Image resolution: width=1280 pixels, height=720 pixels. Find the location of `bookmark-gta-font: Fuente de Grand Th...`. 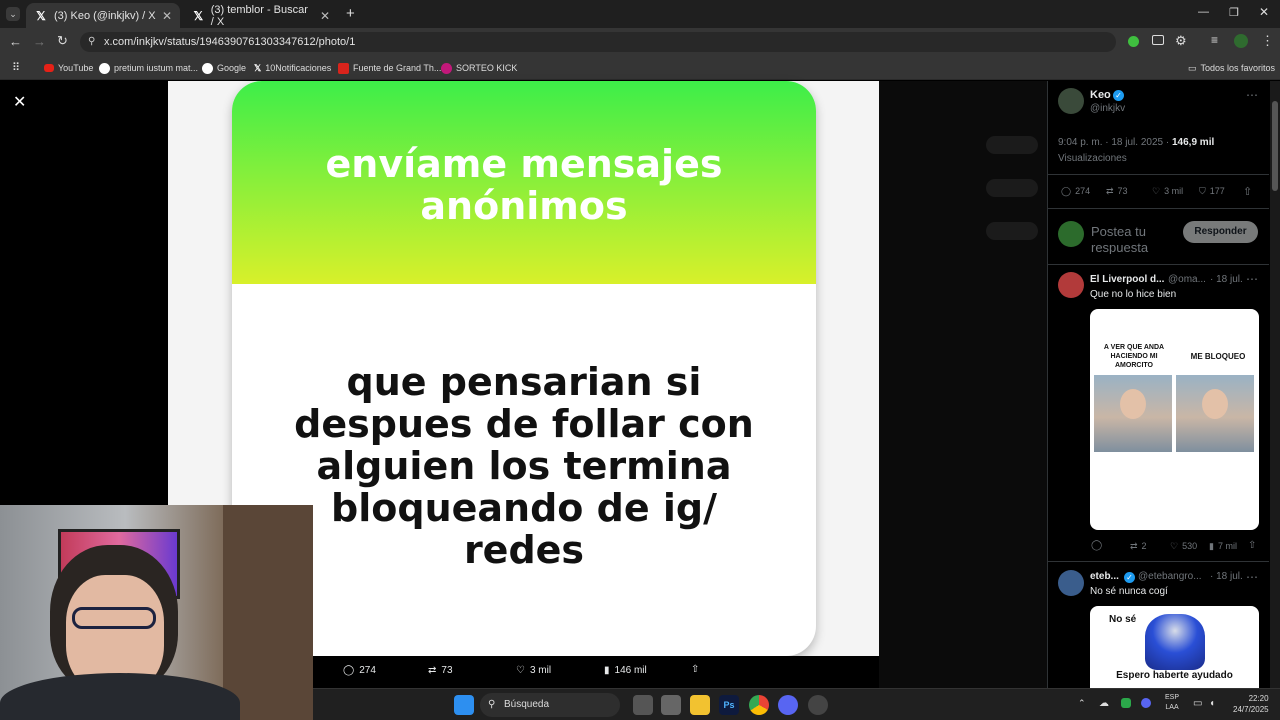

bookmark-gta-font: Fuente de Grand Th... is located at coordinates (389, 68).